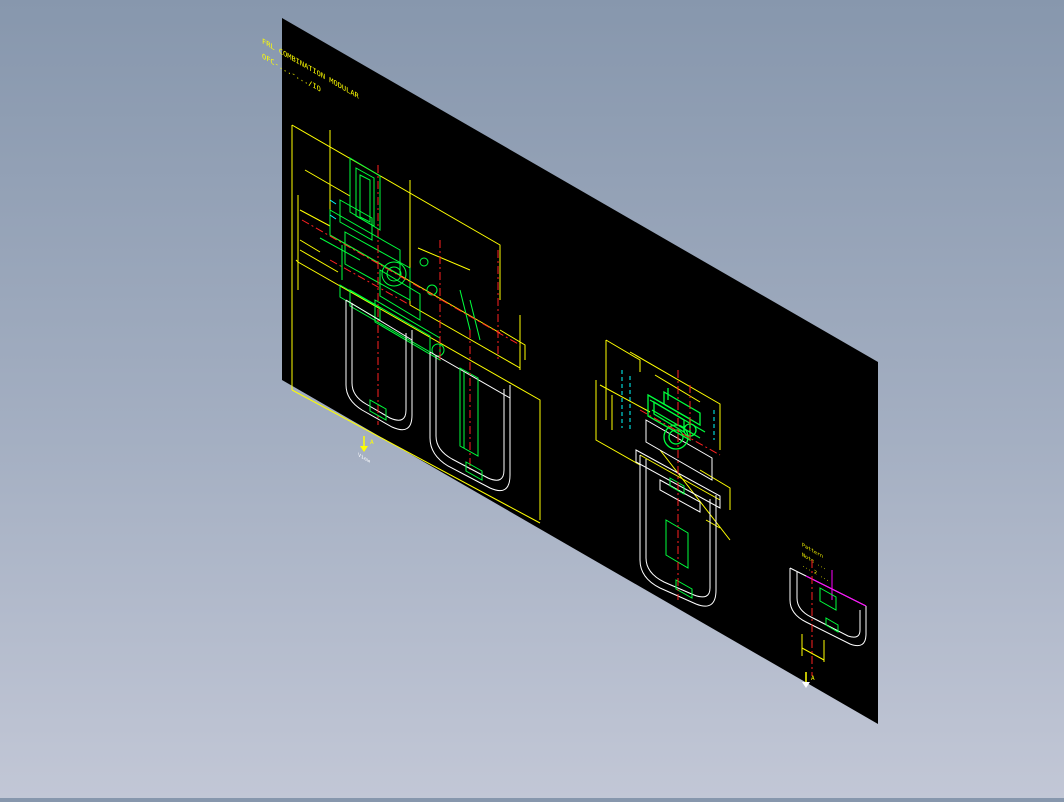 The width and height of the screenshot is (1064, 802). What do you see at coordinates (372, 442) in the screenshot?
I see `view-marker-left-label: A` at bounding box center [372, 442].